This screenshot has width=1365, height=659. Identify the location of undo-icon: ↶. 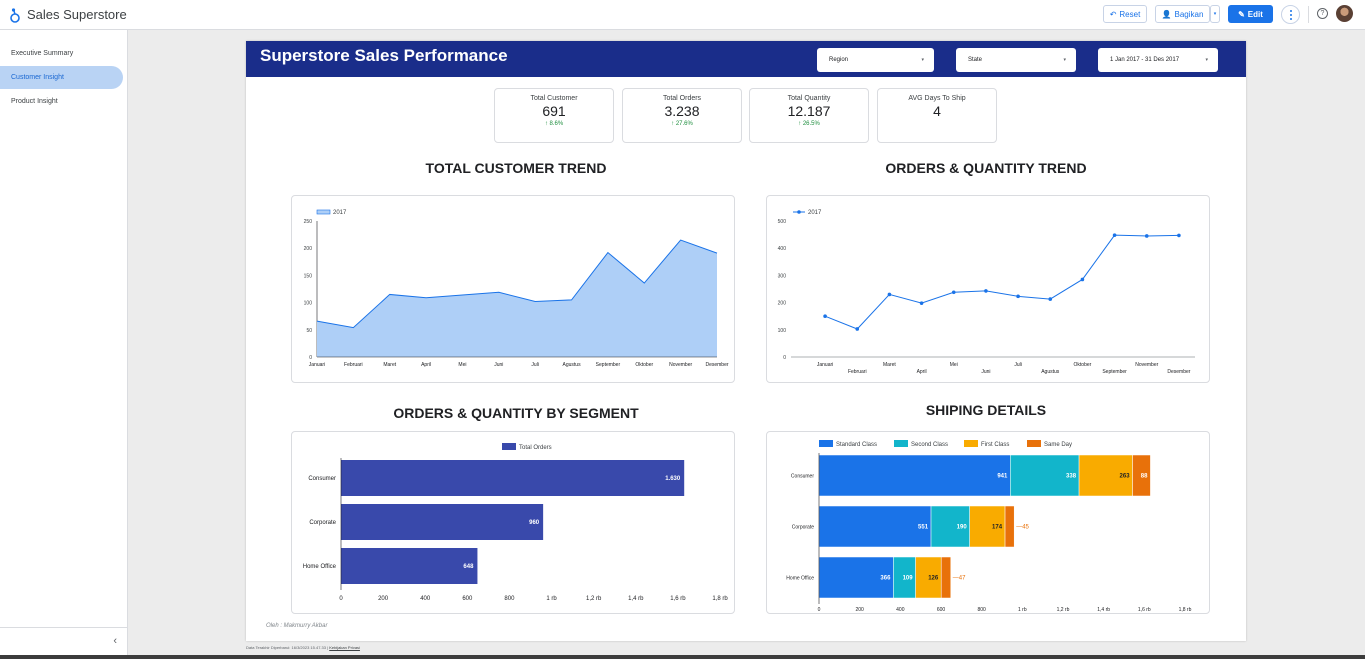
(1113, 14).